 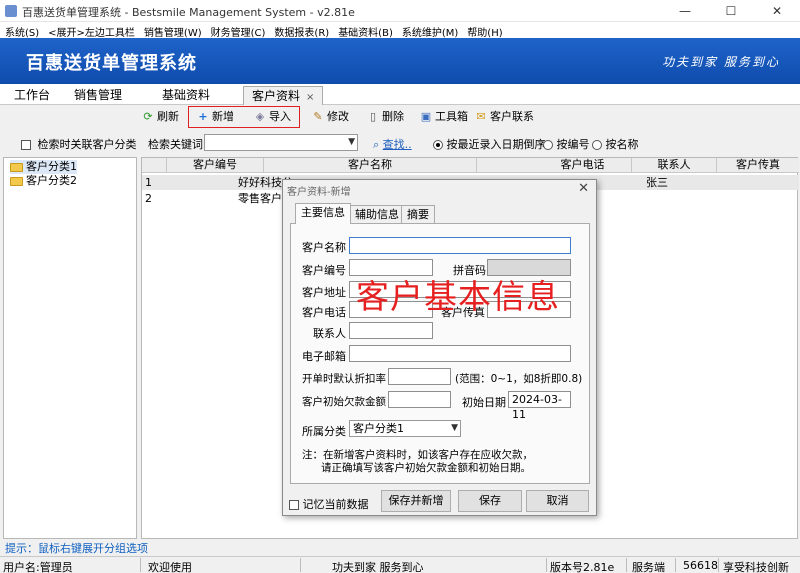 What do you see at coordinates (391, 330) in the screenshot?
I see `contact-input` at bounding box center [391, 330].